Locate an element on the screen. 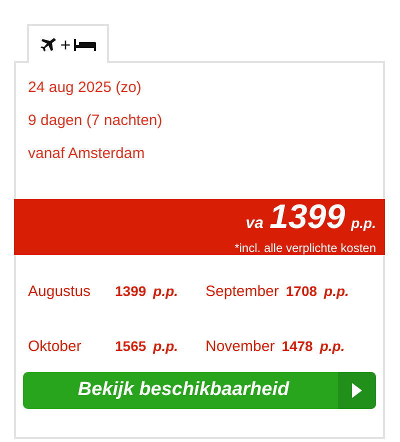 The width and height of the screenshot is (400, 442). trip-detail: 9 dagen (7 nachten) is located at coordinates (96, 121).